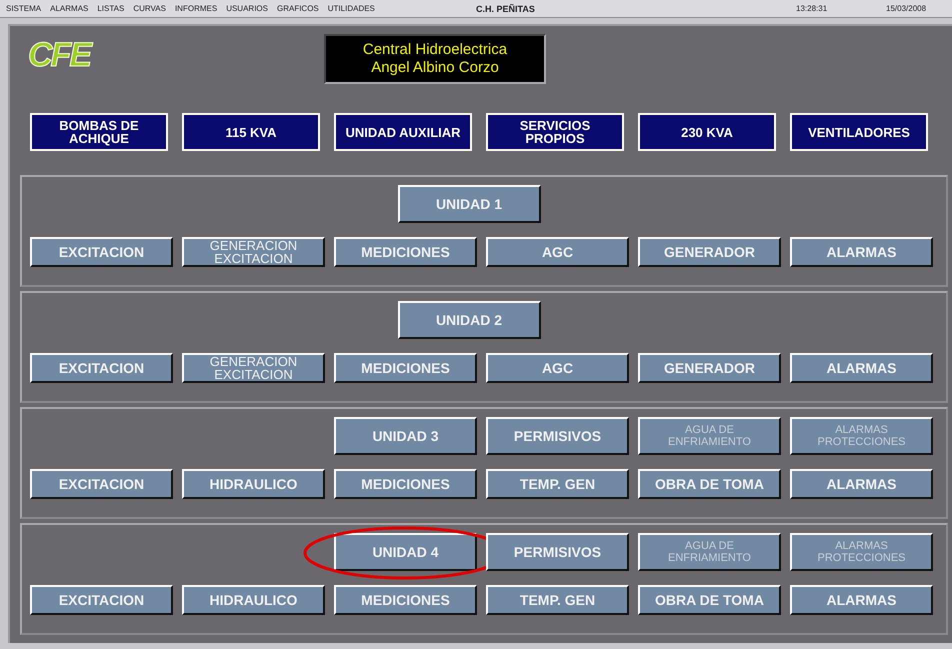 This screenshot has height=649, width=952. I want to click on unit-button: UNIDAD 2, so click(469, 320).